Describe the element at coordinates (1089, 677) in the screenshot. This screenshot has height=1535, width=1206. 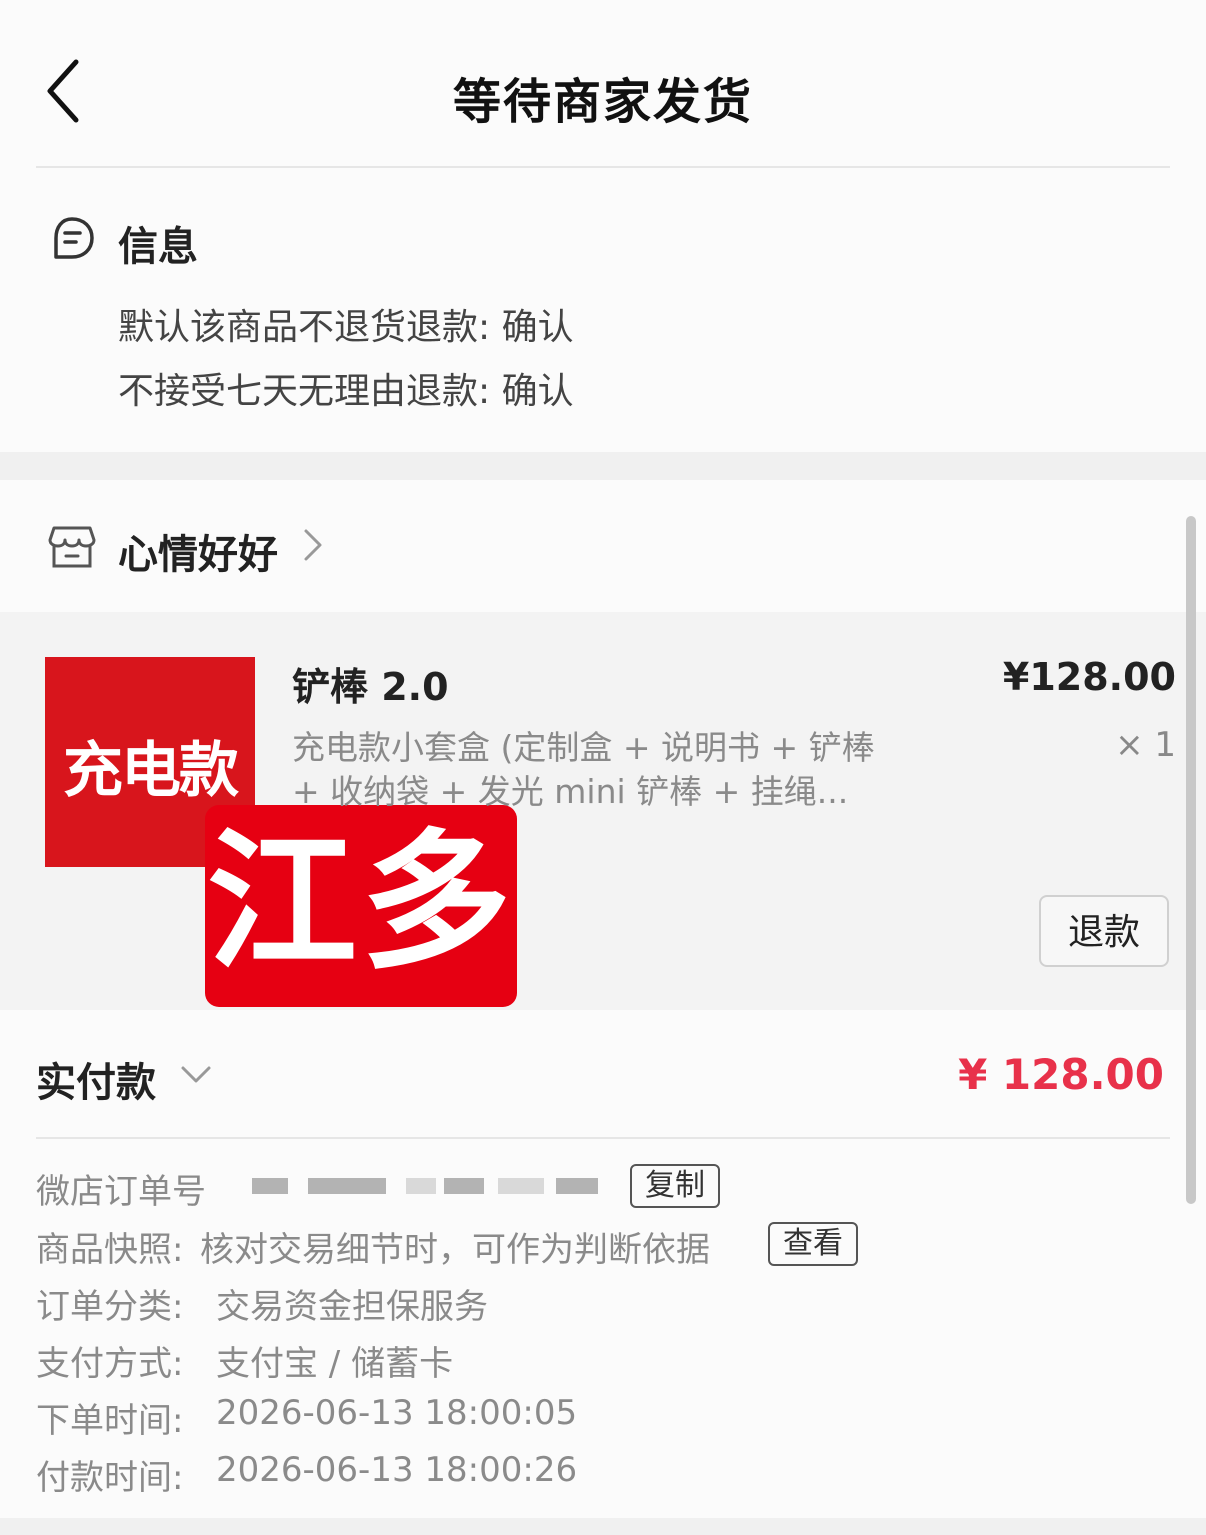
I see `product-price: ¥128.00` at that location.